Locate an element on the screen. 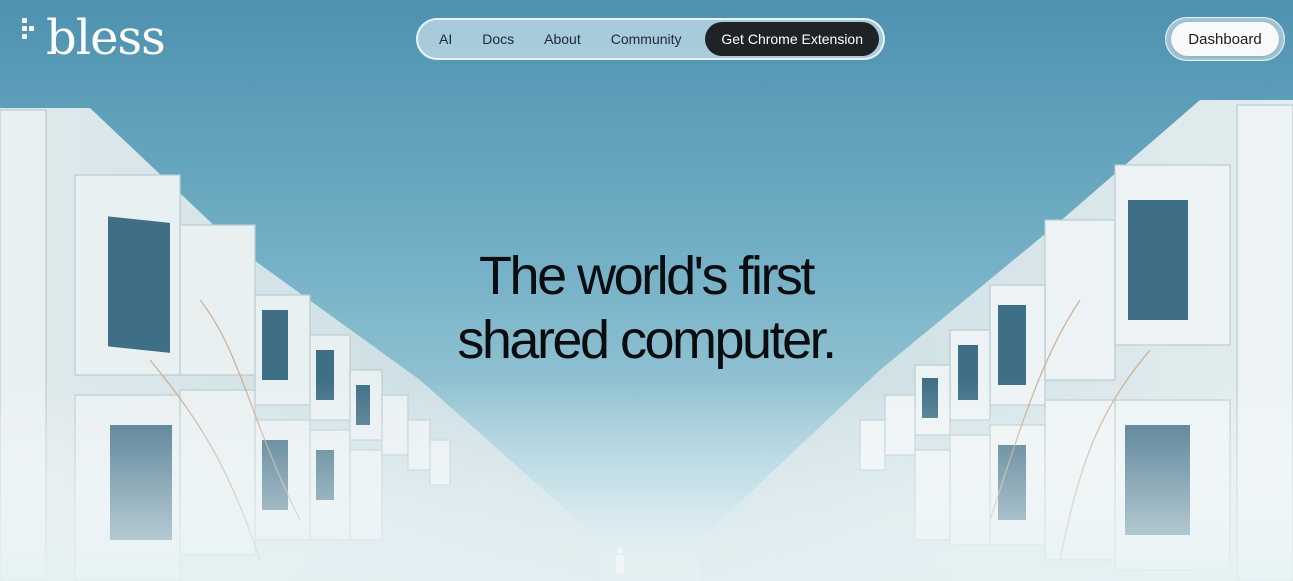 Image resolution: width=1293 pixels, height=581 pixels. hero-headline-line-1: The world's first is located at coordinates (647, 276).